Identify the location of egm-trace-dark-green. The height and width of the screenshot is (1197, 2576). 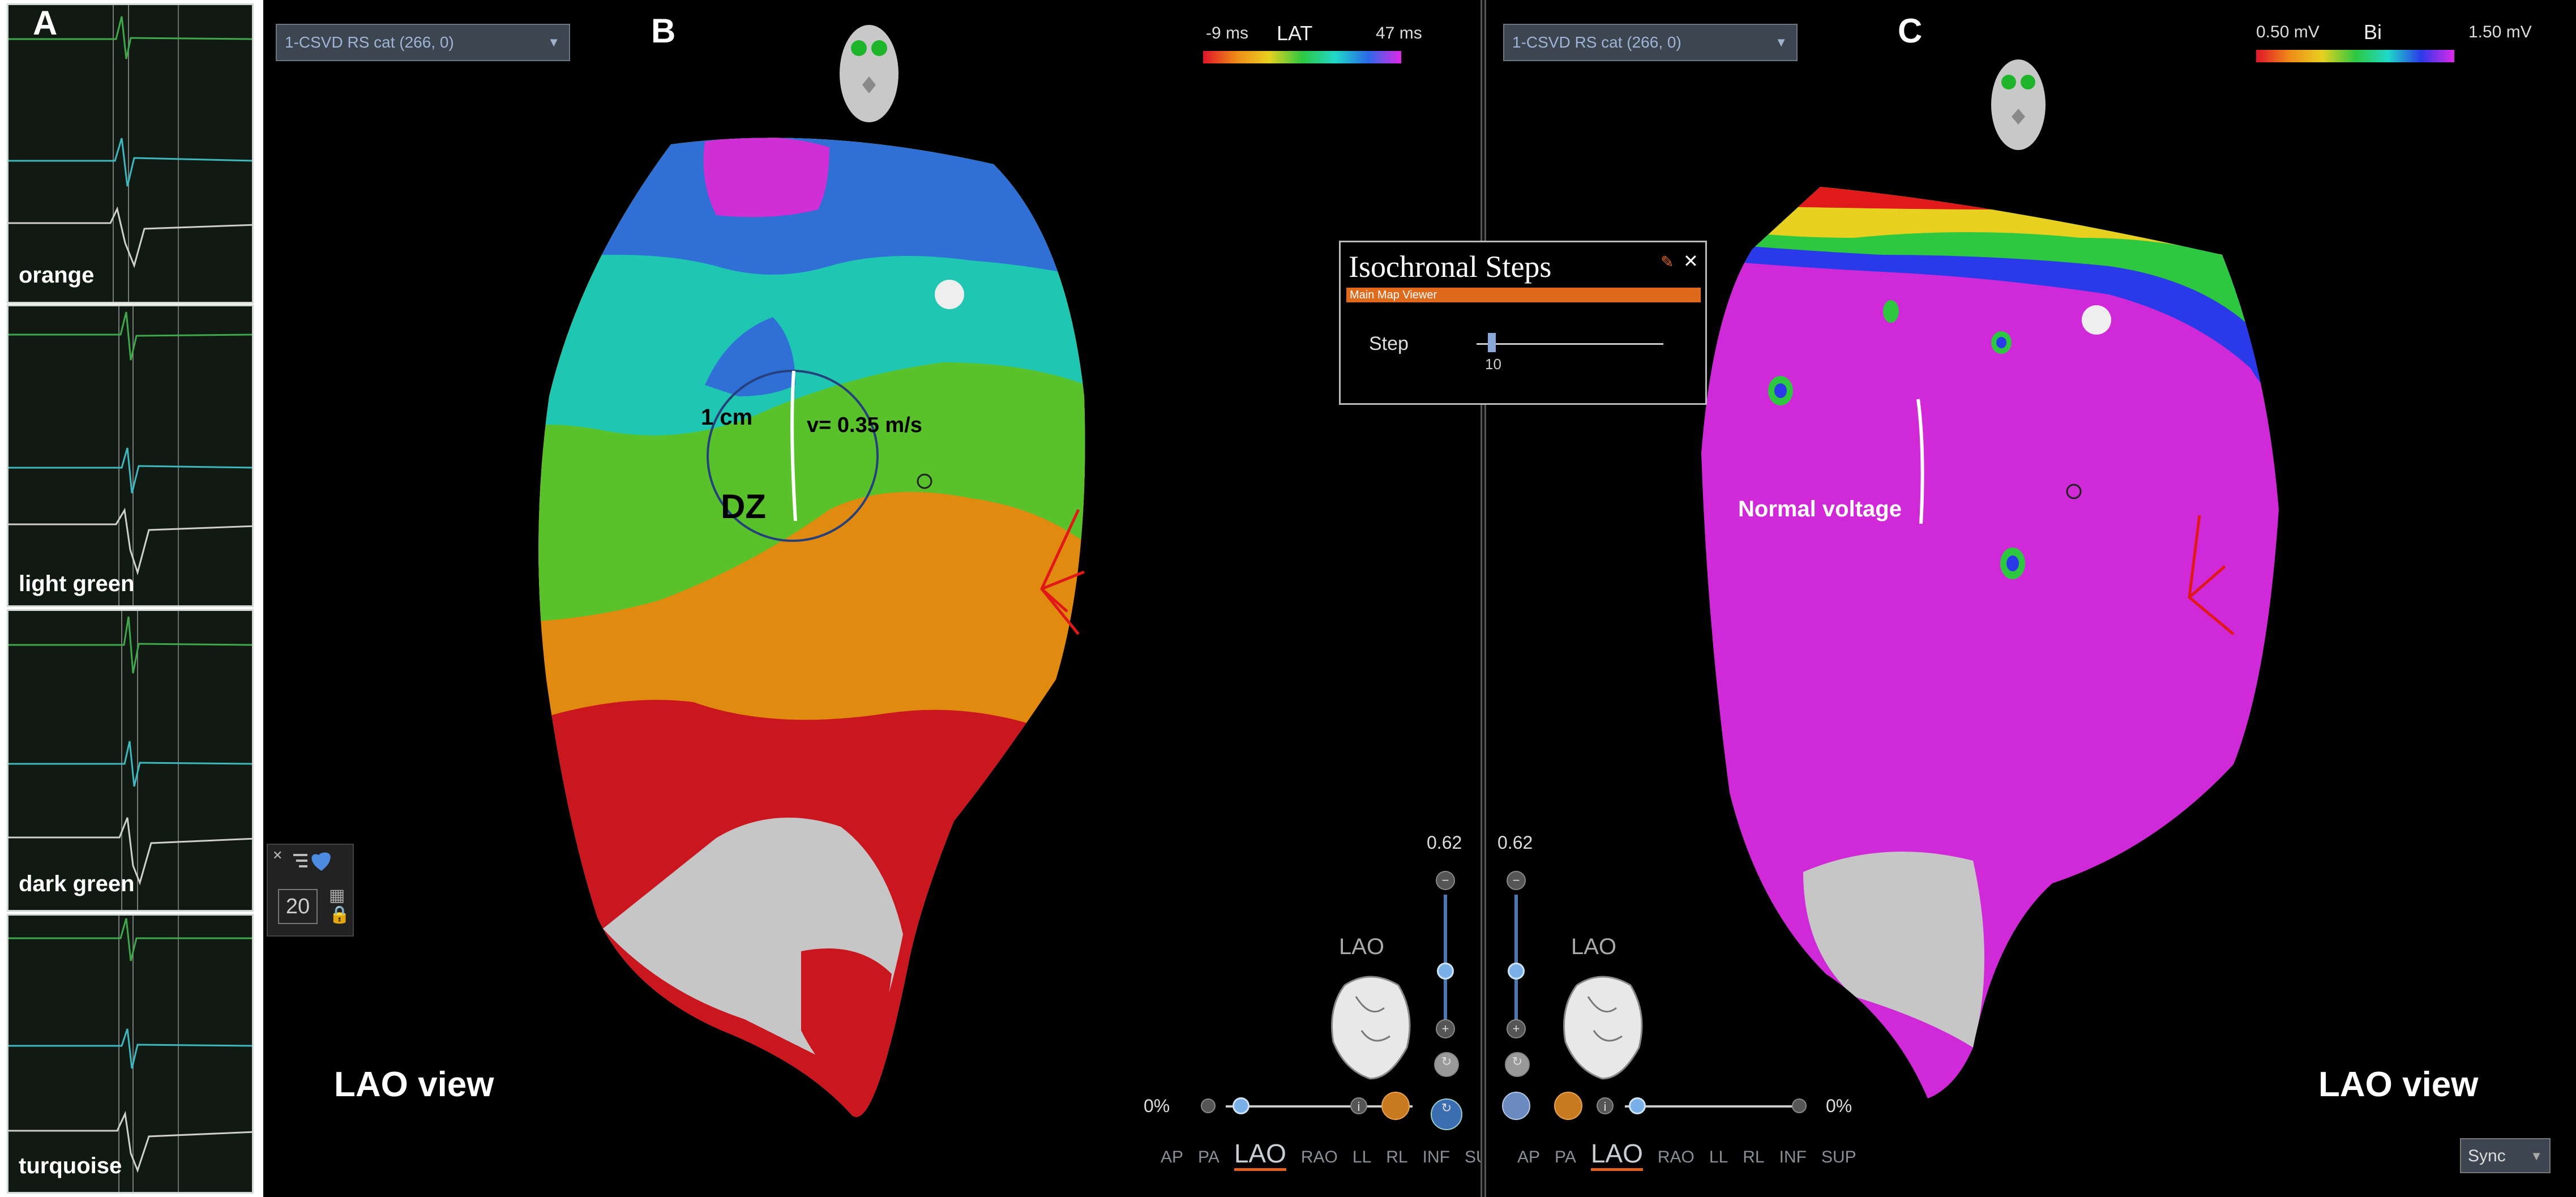
(130, 760).